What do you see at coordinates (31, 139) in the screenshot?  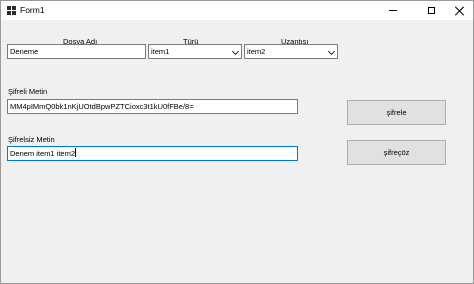 I see `plain-text-label: Şifrelsiz Metin` at bounding box center [31, 139].